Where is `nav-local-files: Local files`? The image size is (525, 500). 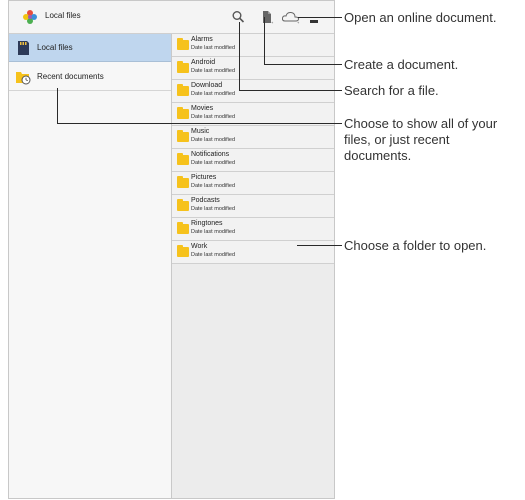
nav-local-files: Local files is located at coordinates (90, 48).